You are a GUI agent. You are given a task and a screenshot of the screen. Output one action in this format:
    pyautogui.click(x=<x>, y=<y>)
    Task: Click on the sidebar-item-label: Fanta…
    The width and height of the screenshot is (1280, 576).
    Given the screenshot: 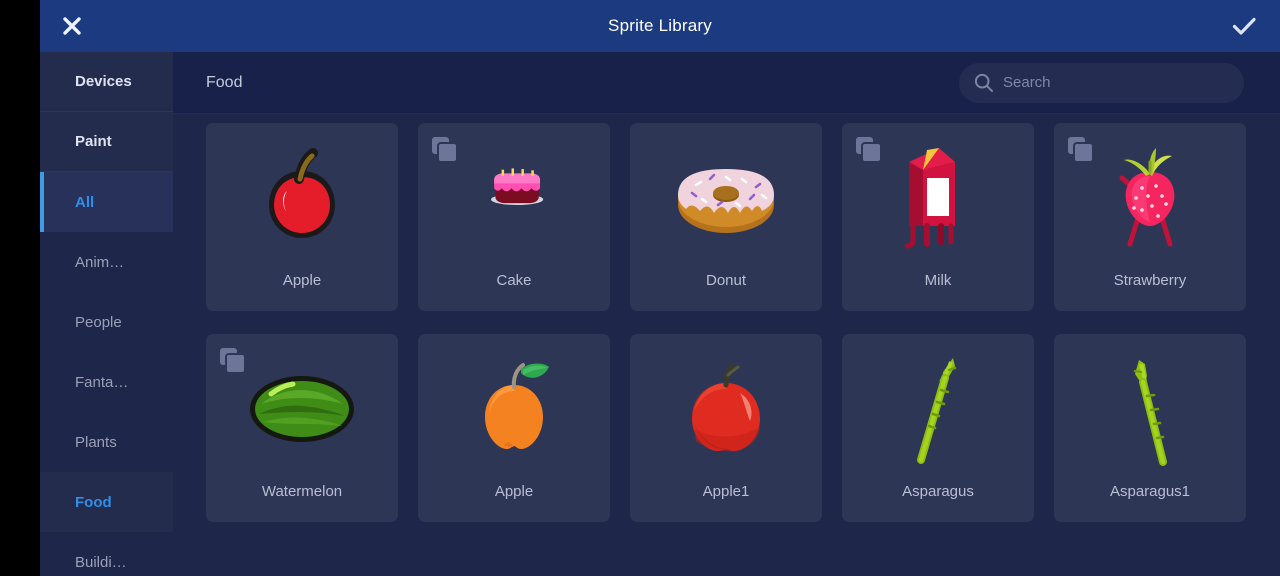 What is the action you would take?
    pyautogui.click(x=102, y=382)
    